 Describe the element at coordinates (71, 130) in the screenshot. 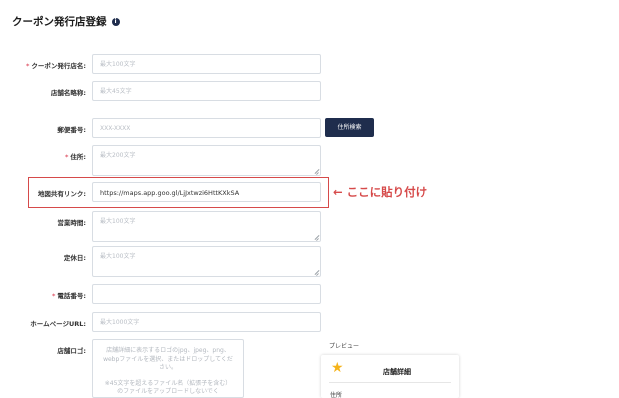

I see `postal-label: 郵便番号:` at that location.